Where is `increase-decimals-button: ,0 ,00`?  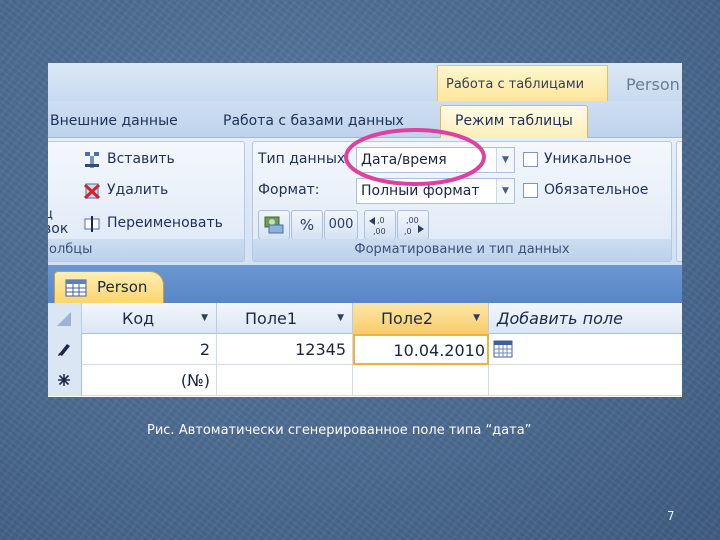
increase-decimals-button: ,0 ,00 is located at coordinates (380, 225).